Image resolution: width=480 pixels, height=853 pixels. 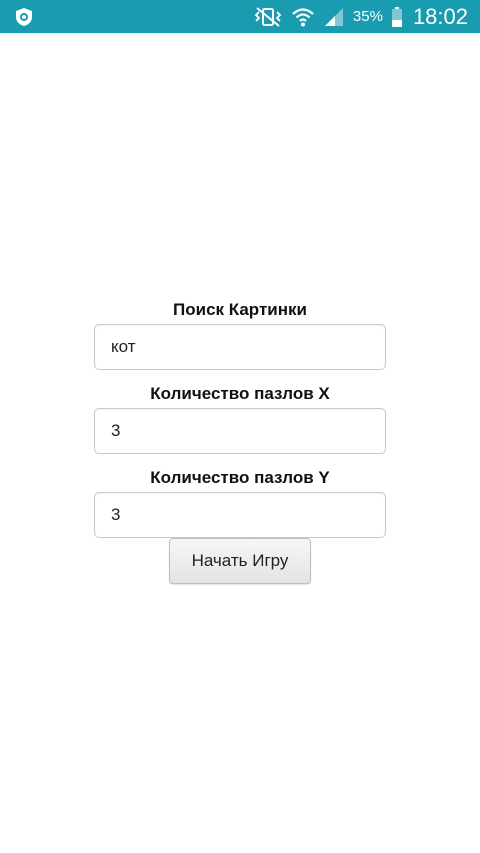 What do you see at coordinates (440, 16) in the screenshot?
I see `clock: 18:02` at bounding box center [440, 16].